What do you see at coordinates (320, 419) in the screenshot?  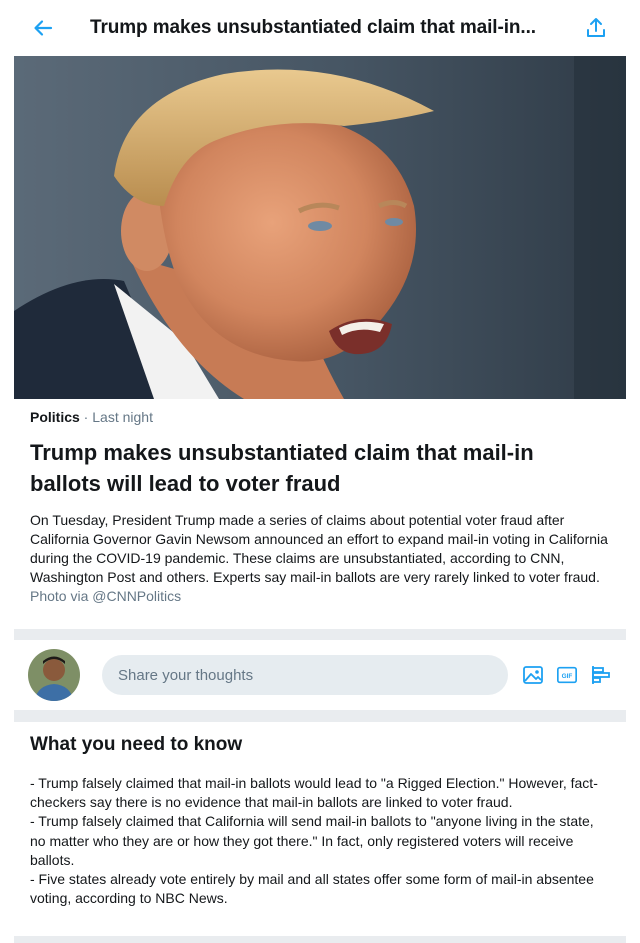 I see `article-meta: Politics · Last night` at bounding box center [320, 419].